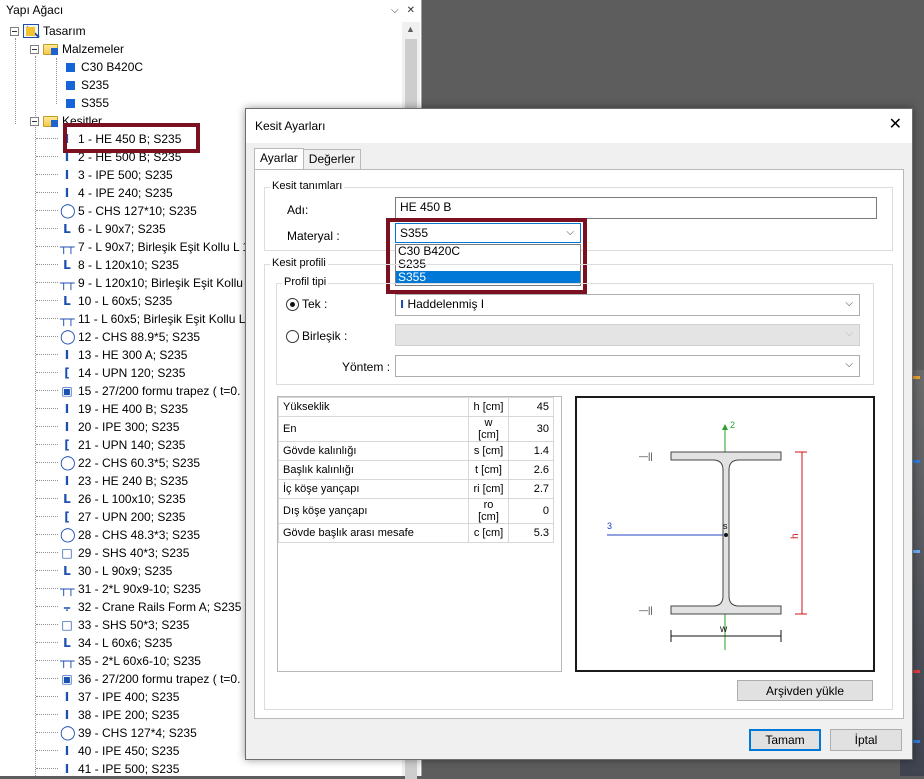 The height and width of the screenshot is (779, 924). Describe the element at coordinates (129, 697) in the screenshot. I see `tree-section-label: 37 - IPE 400; S235` at that location.